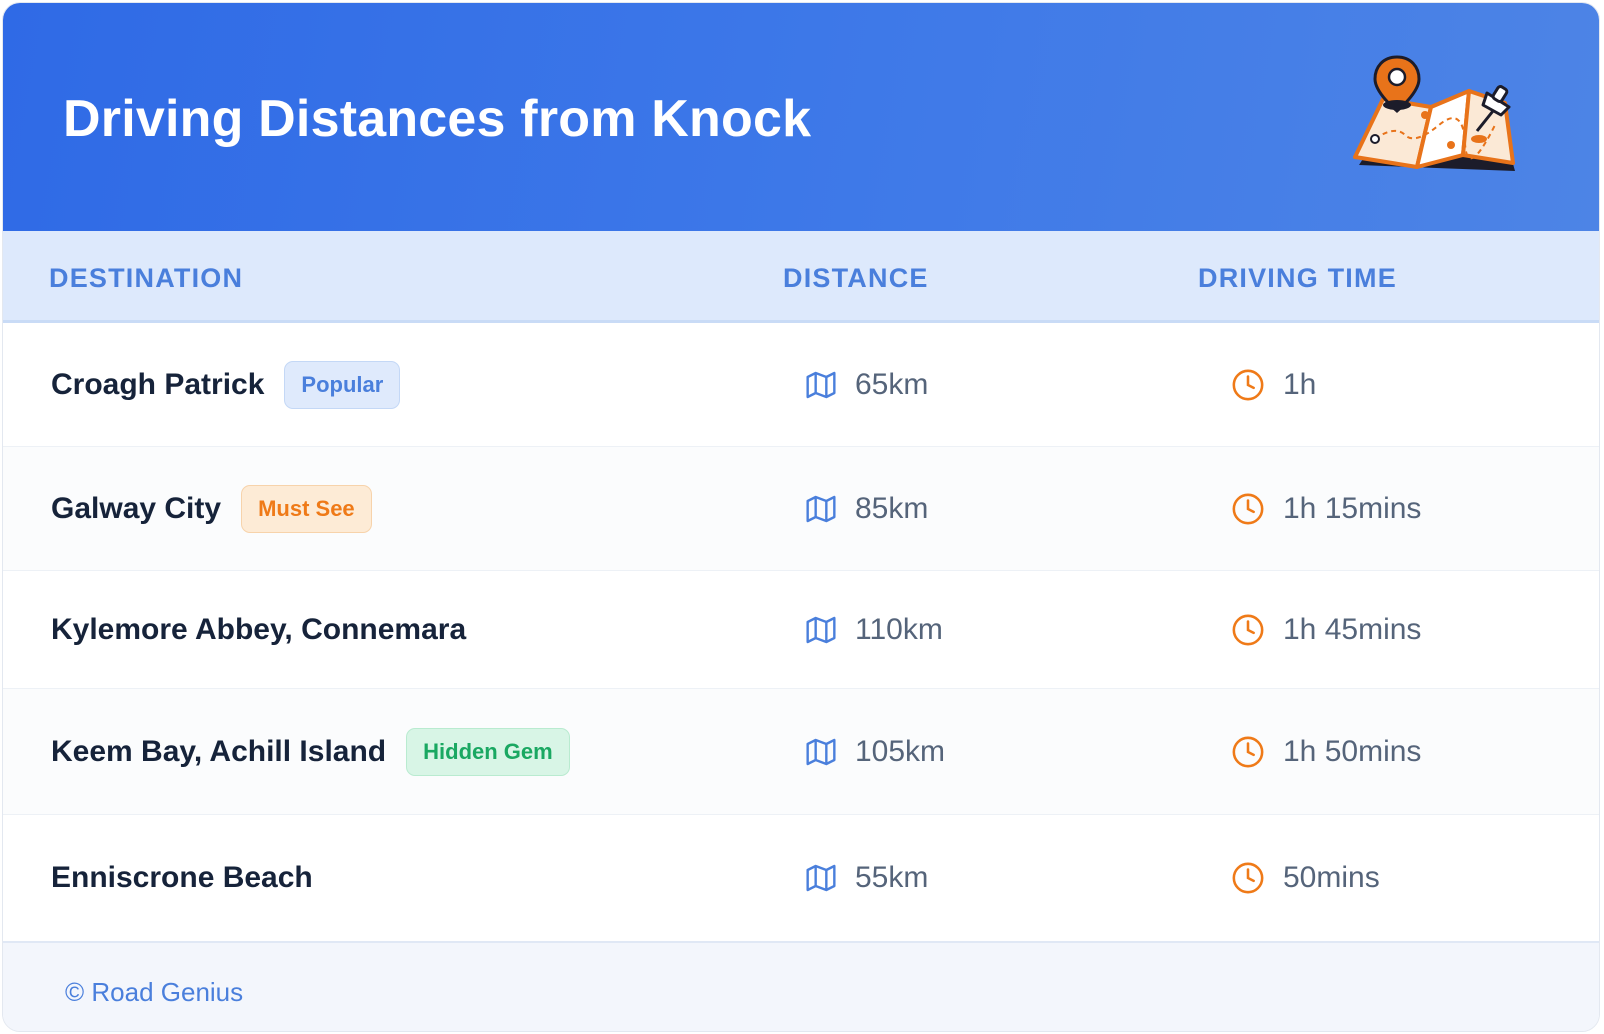 This screenshot has width=1604, height=1034. Describe the element at coordinates (158, 384) in the screenshot. I see `destination-name: Croagh Patrick` at that location.